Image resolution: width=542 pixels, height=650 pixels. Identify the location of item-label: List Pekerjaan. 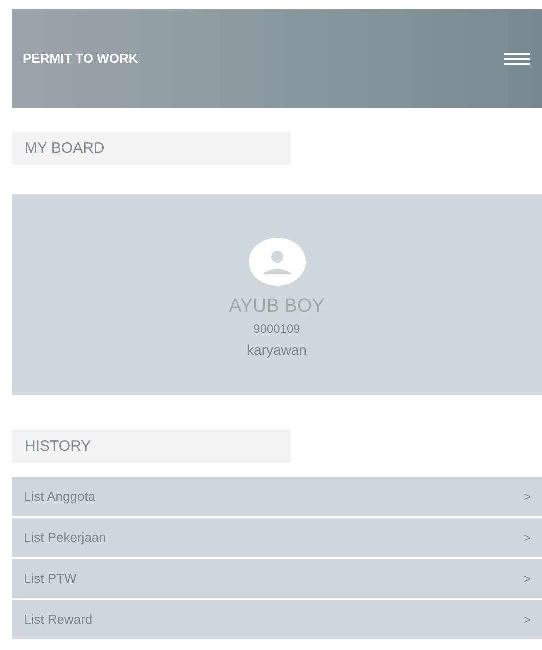
(65, 537).